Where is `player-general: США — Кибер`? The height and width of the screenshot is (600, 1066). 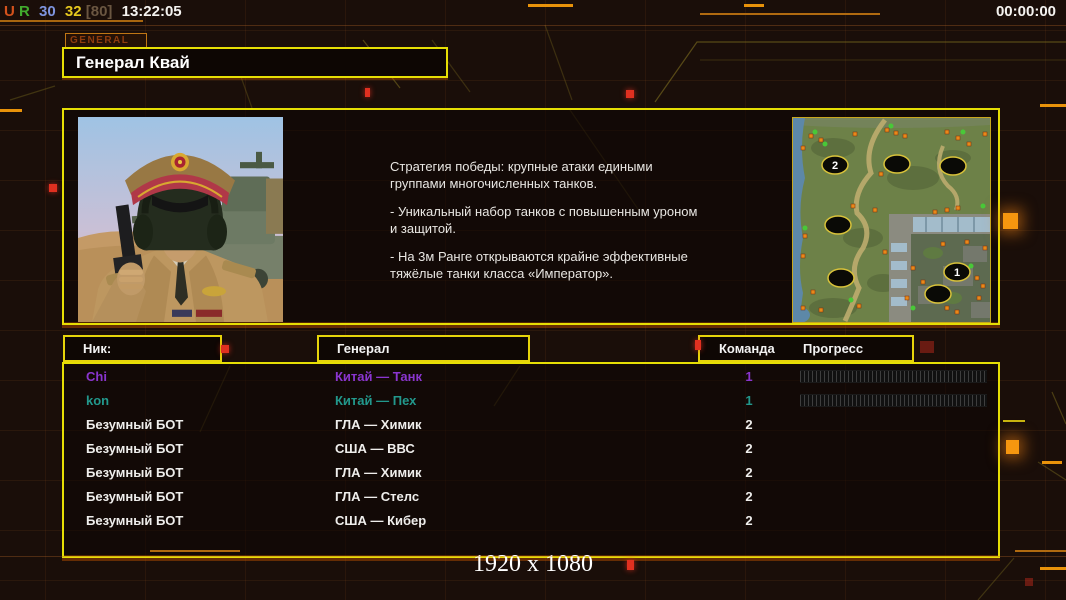
player-general: США — Кибер is located at coordinates (381, 520).